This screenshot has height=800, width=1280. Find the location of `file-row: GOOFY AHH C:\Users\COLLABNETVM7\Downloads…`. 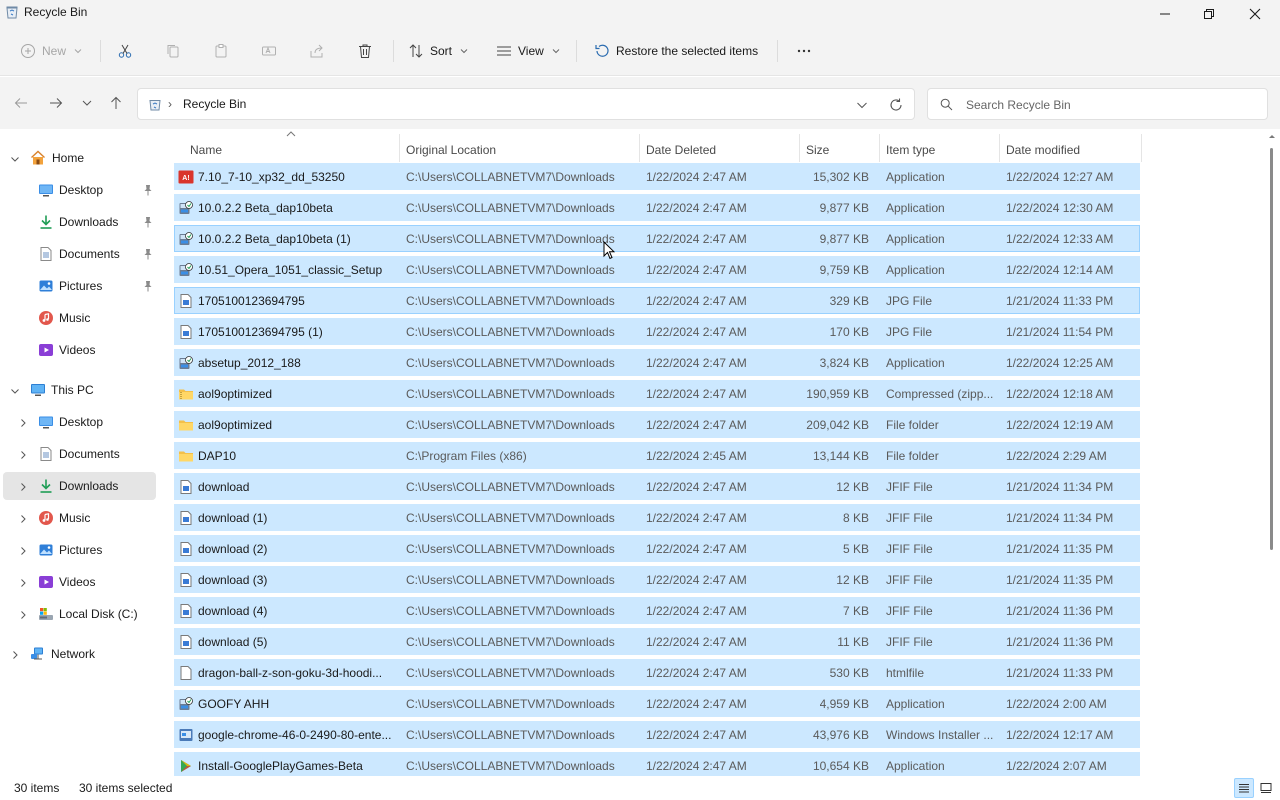

file-row: GOOFY AHH C:\Users\COLLABNETVM7\Downloads… is located at coordinates (657, 703).